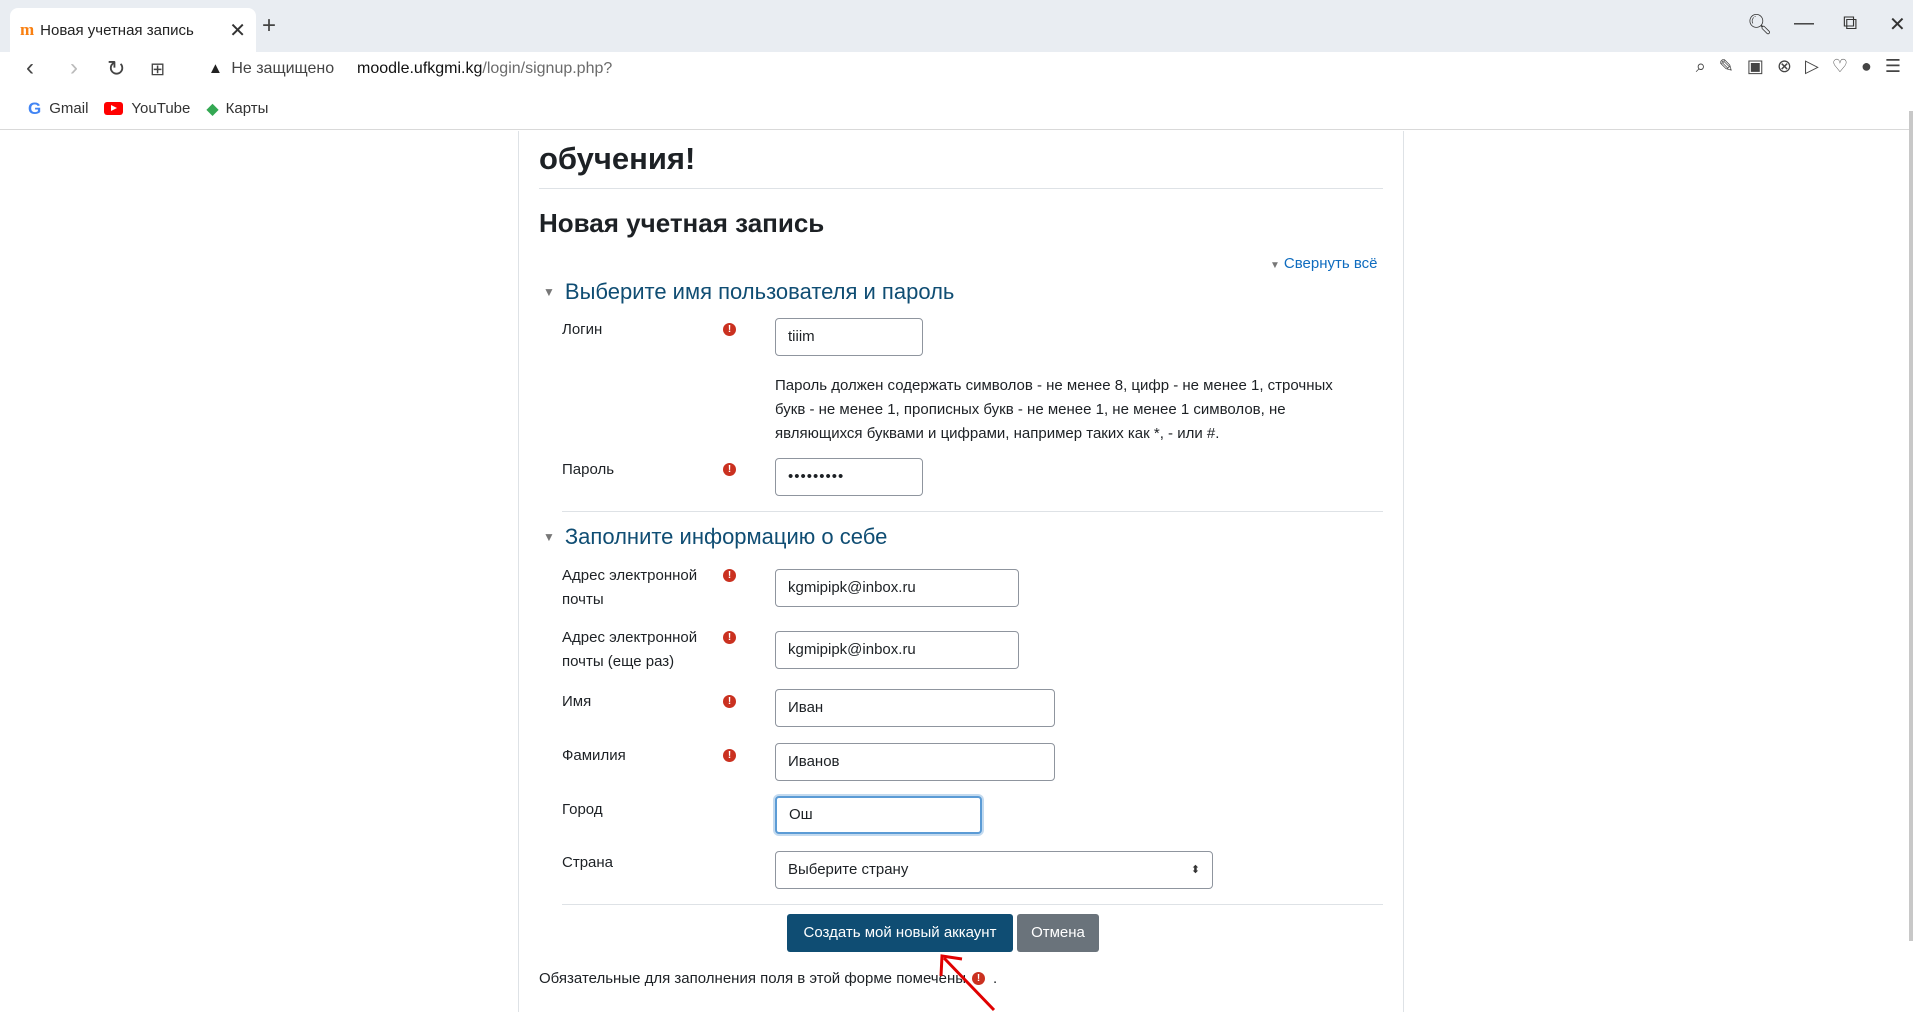 This screenshot has width=1913, height=1012. I want to click on scrollbar, so click(1911, 526).